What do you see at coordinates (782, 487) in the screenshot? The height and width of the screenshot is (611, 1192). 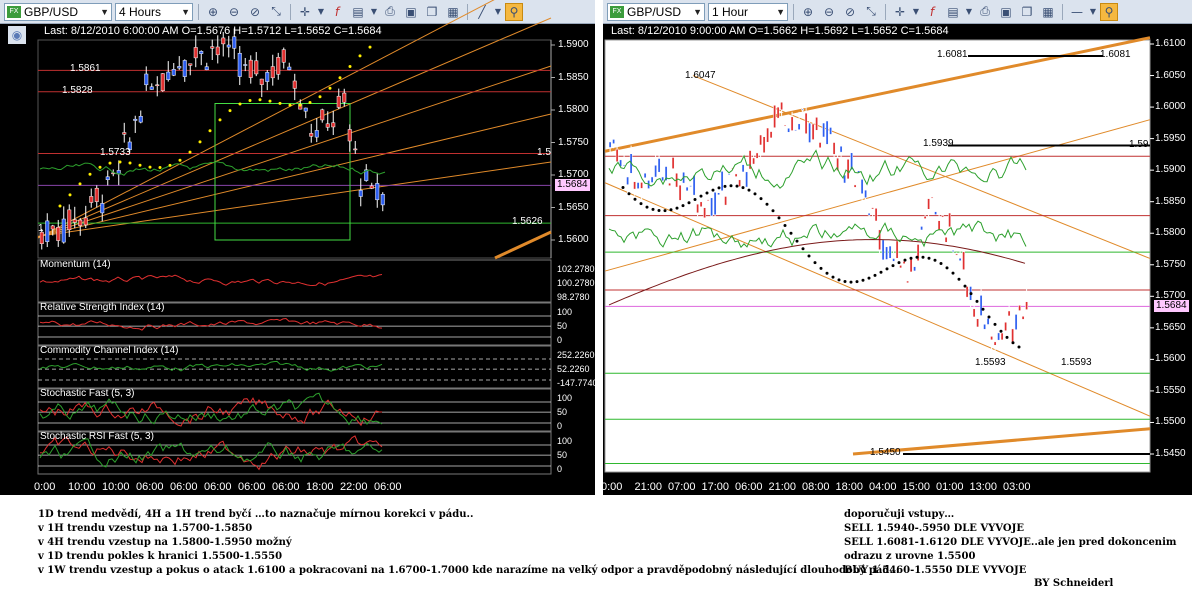 I see `time-axis-label: 21:00` at bounding box center [782, 487].